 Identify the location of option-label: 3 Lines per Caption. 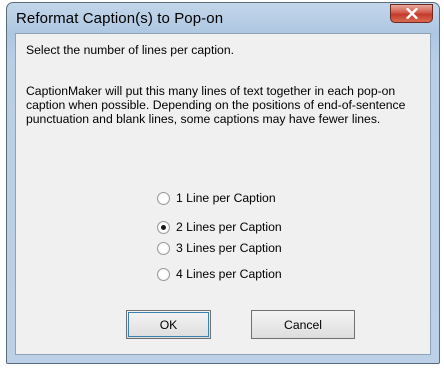
(229, 248).